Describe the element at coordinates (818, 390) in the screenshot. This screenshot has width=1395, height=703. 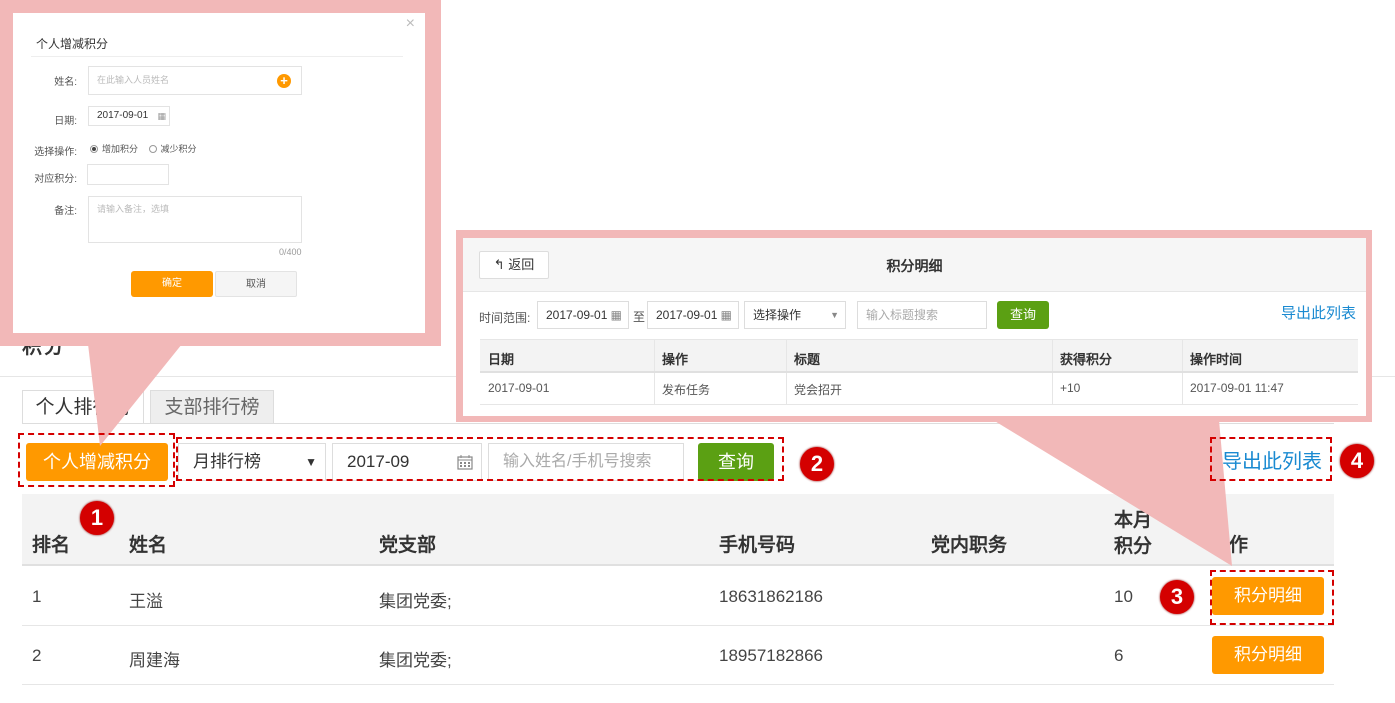
I see `cell-title: 党会招开` at that location.